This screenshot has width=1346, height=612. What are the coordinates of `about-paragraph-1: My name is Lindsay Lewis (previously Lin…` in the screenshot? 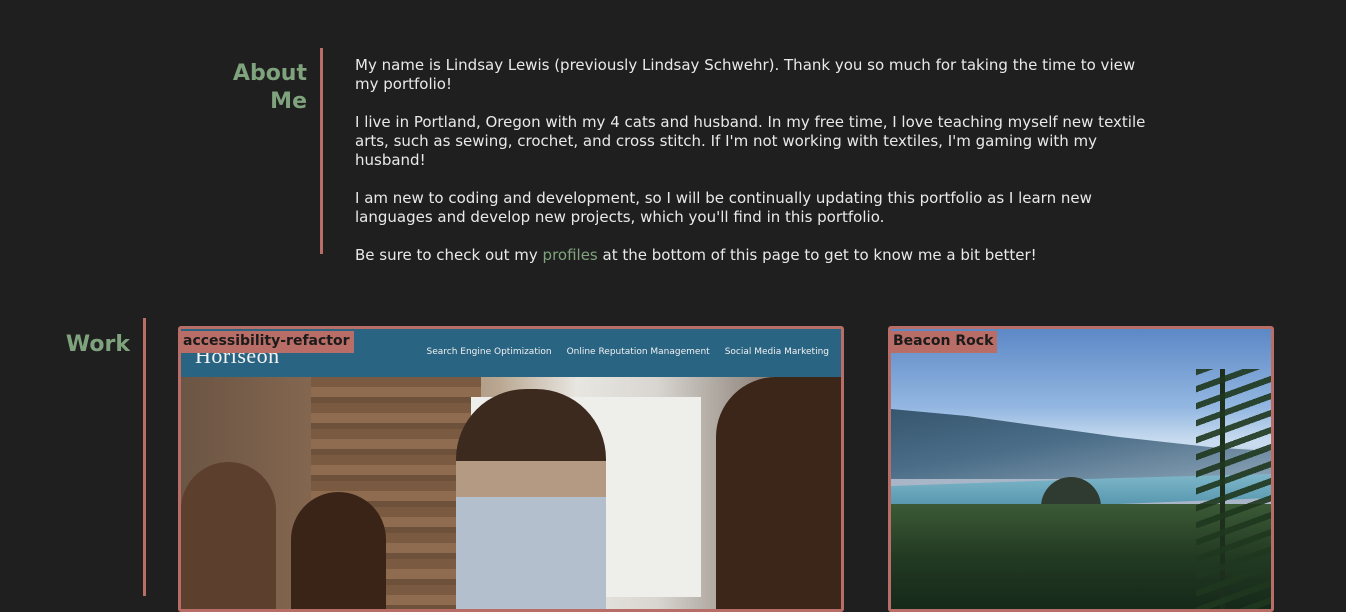 It's located at (745, 74).